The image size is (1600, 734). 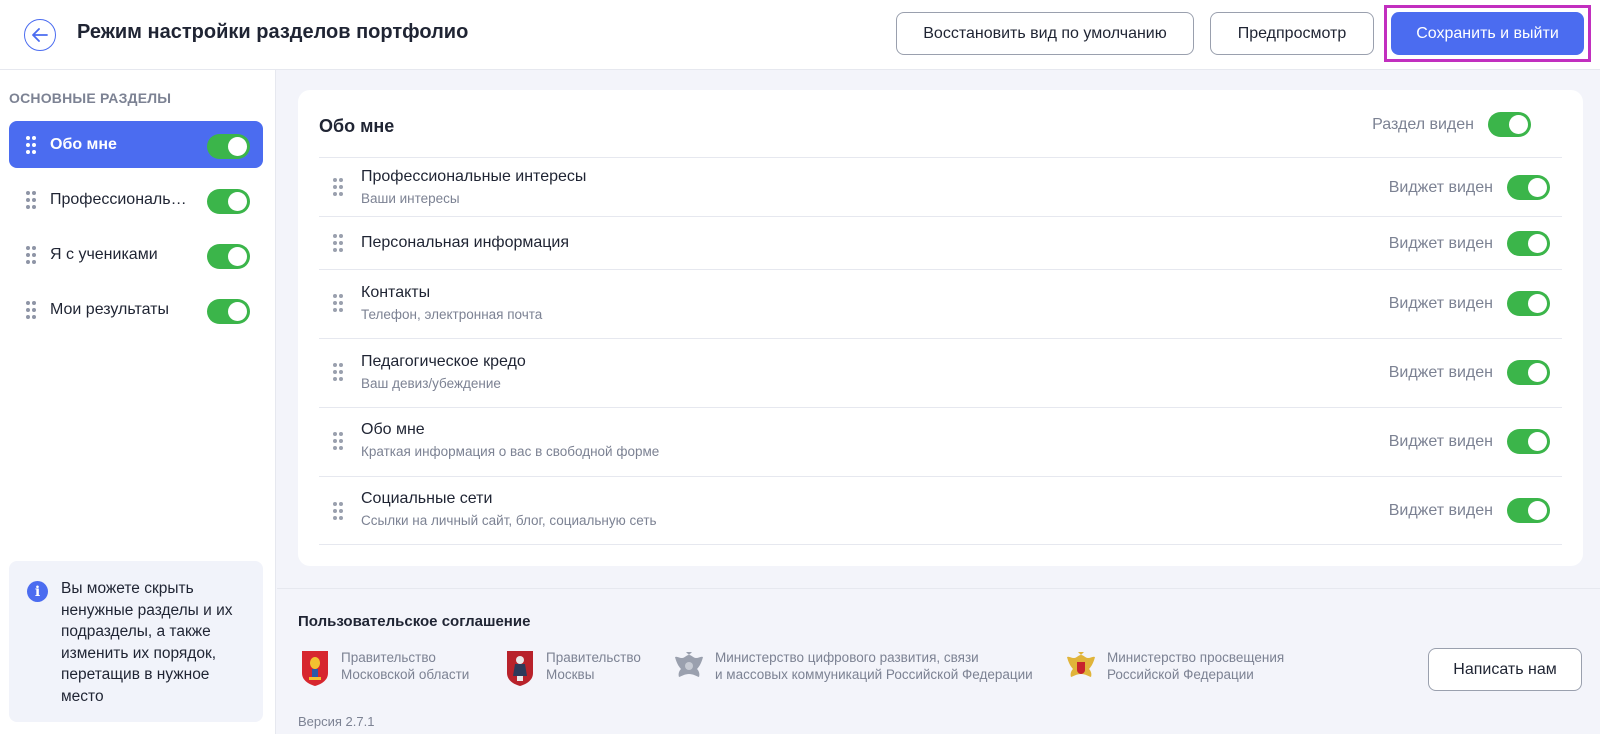 I want to click on info-icon: i, so click(x=37, y=591).